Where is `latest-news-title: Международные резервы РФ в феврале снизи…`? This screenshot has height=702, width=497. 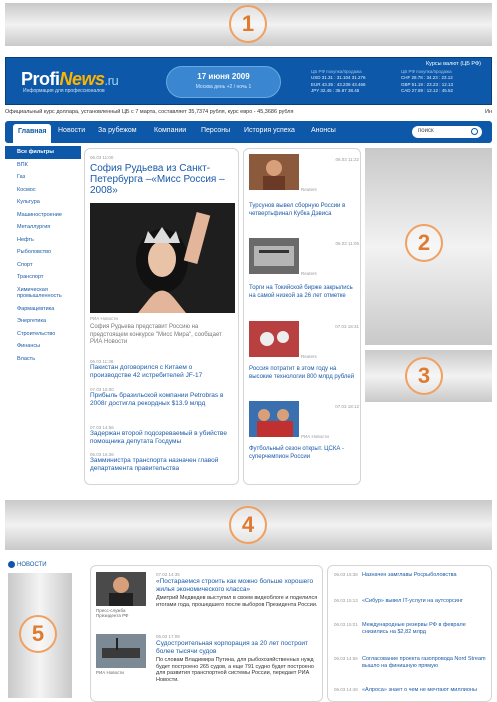
latest-news-title: Международные резервы РФ в феврале снизи… is located at coordinates (424, 628).